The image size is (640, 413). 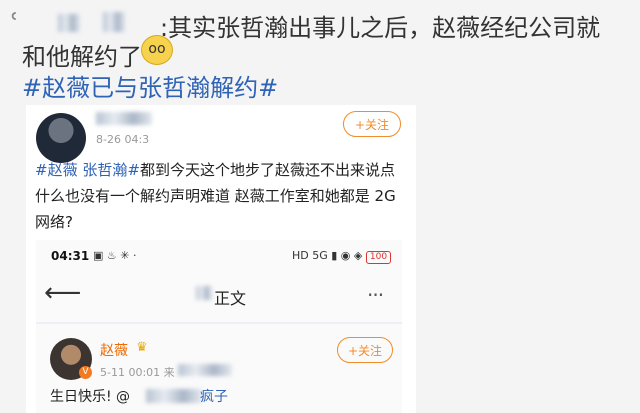 What do you see at coordinates (204, 293) in the screenshot?
I see `redacted-title-blur` at bounding box center [204, 293].